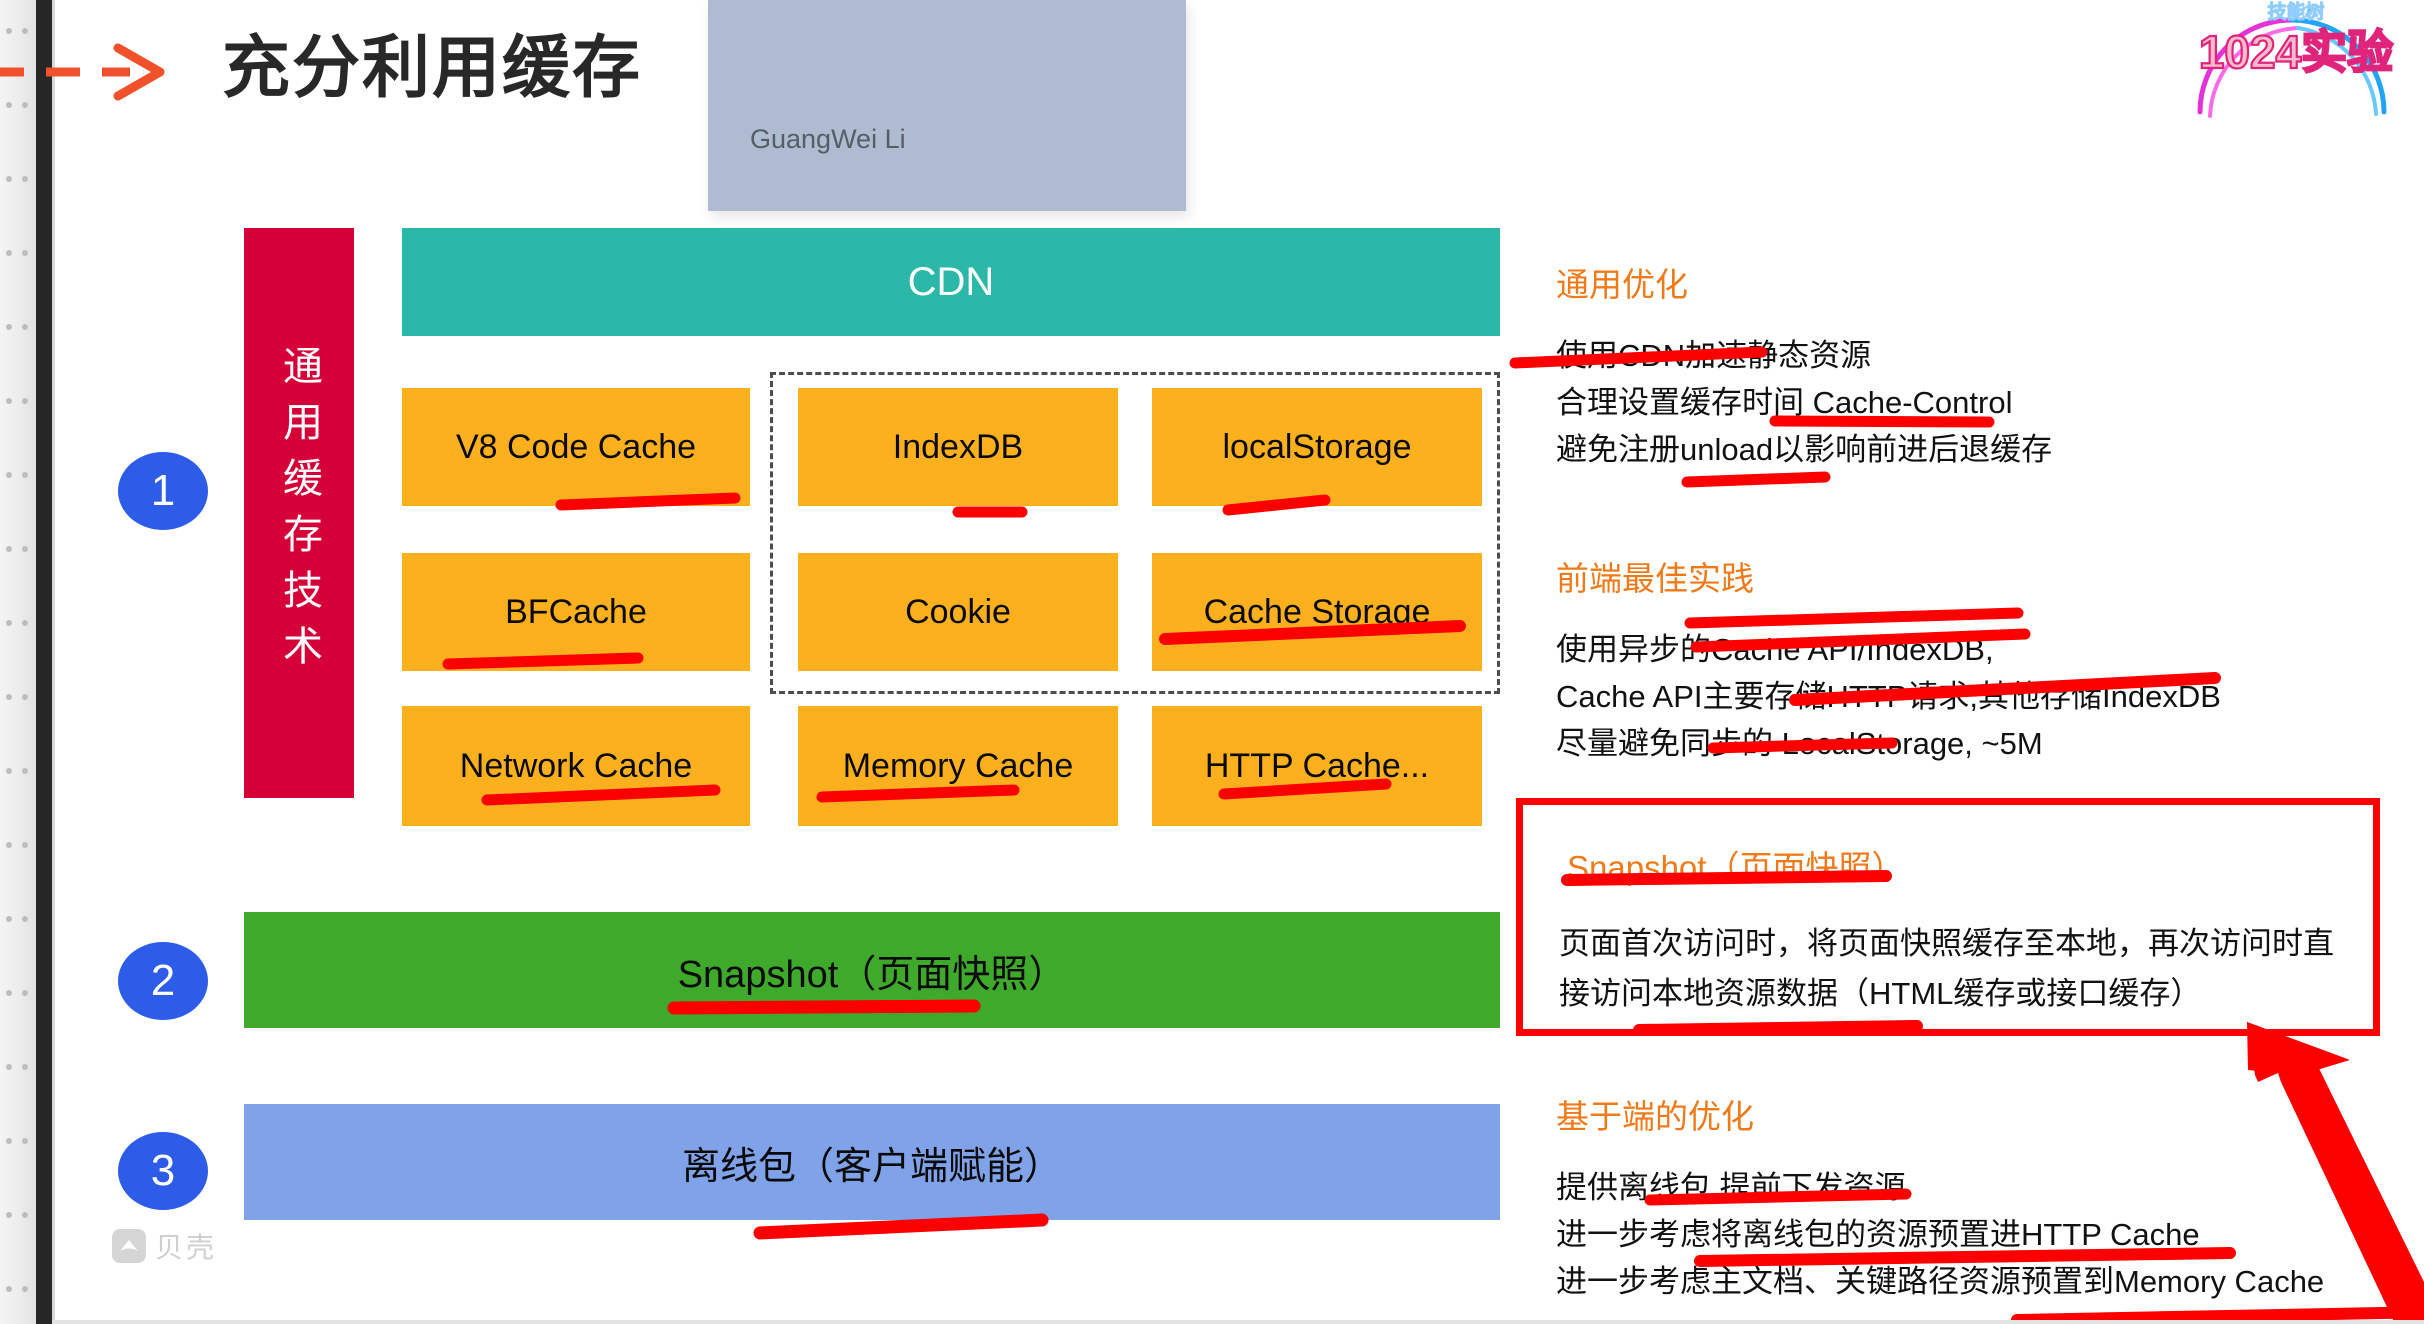 This screenshot has height=1324, width=2424. Describe the element at coordinates (163, 981) in the screenshot. I see `step-circle-2: 2` at that location.